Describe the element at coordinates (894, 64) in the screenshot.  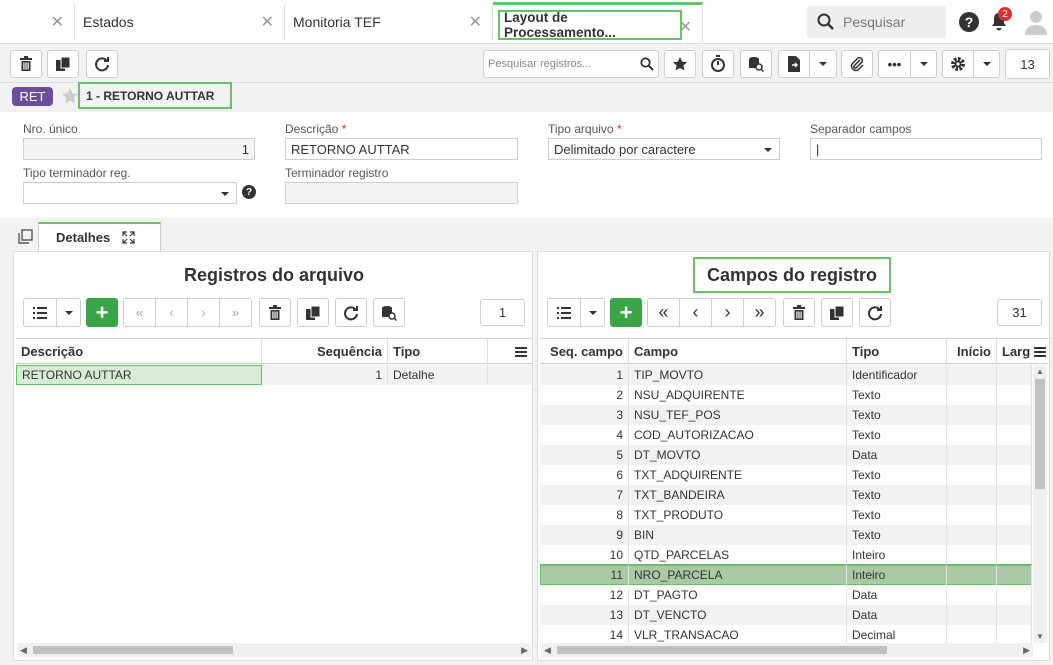
I see `more-button: •••` at that location.